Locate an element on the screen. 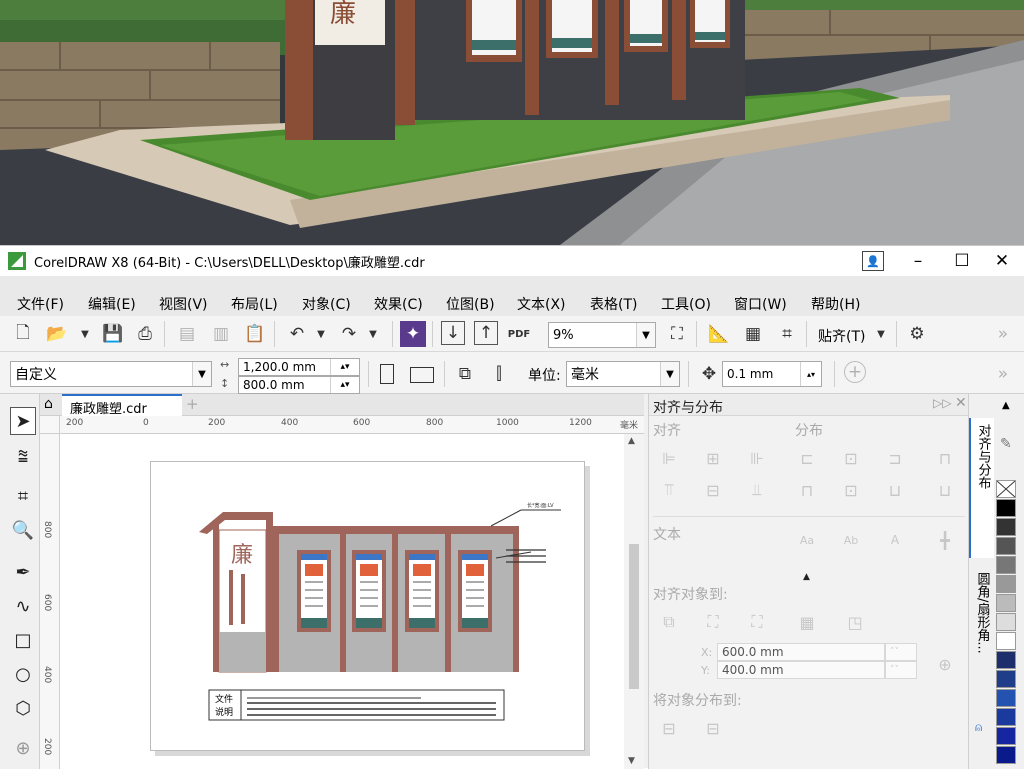 The height and width of the screenshot is (769, 1024). portrait-icon is located at coordinates (387, 374).